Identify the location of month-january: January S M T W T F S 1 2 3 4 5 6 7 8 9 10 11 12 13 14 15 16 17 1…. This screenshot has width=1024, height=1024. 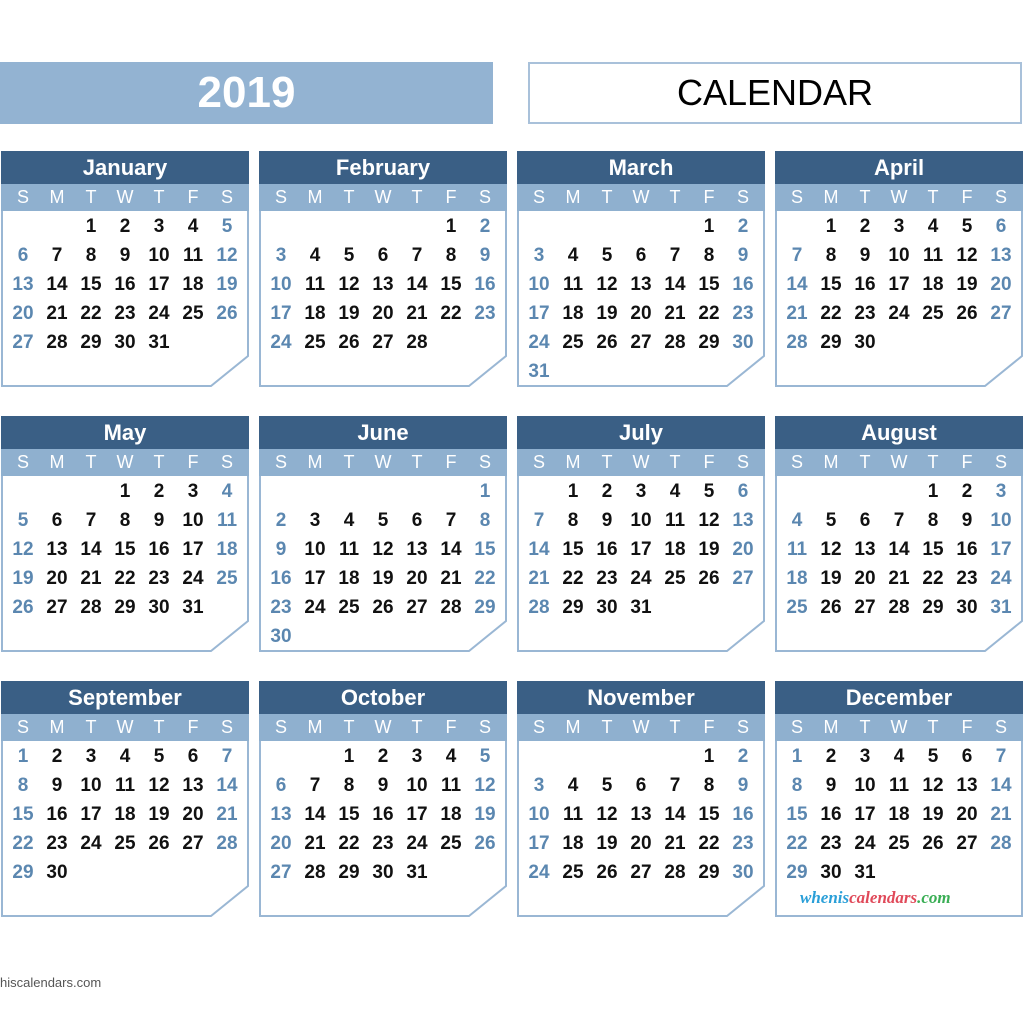
(125, 269).